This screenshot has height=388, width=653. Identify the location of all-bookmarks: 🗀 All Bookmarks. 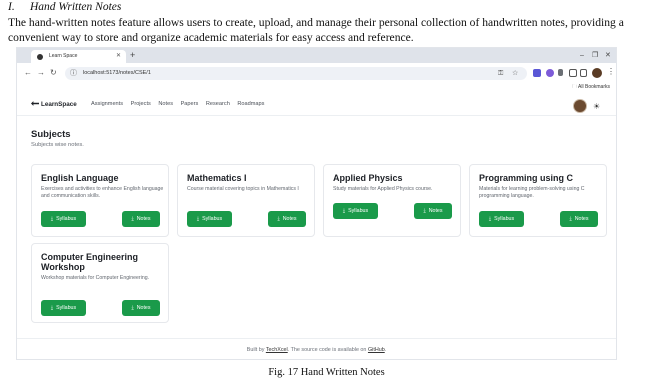
(591, 87).